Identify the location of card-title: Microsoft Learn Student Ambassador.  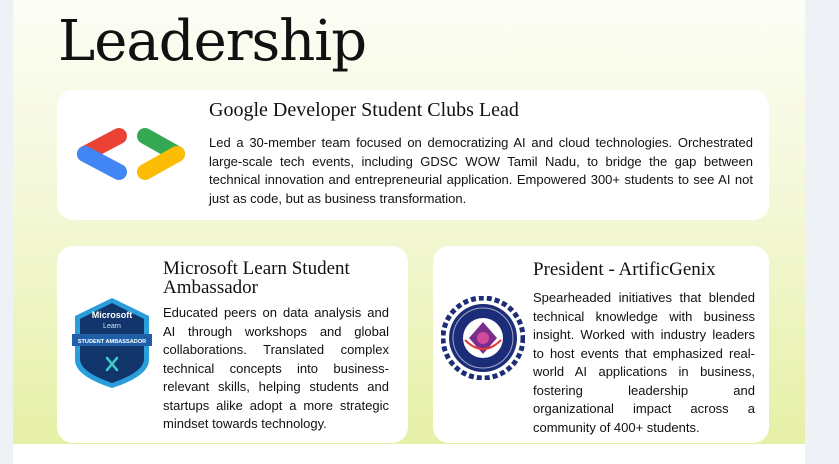
(256, 278).